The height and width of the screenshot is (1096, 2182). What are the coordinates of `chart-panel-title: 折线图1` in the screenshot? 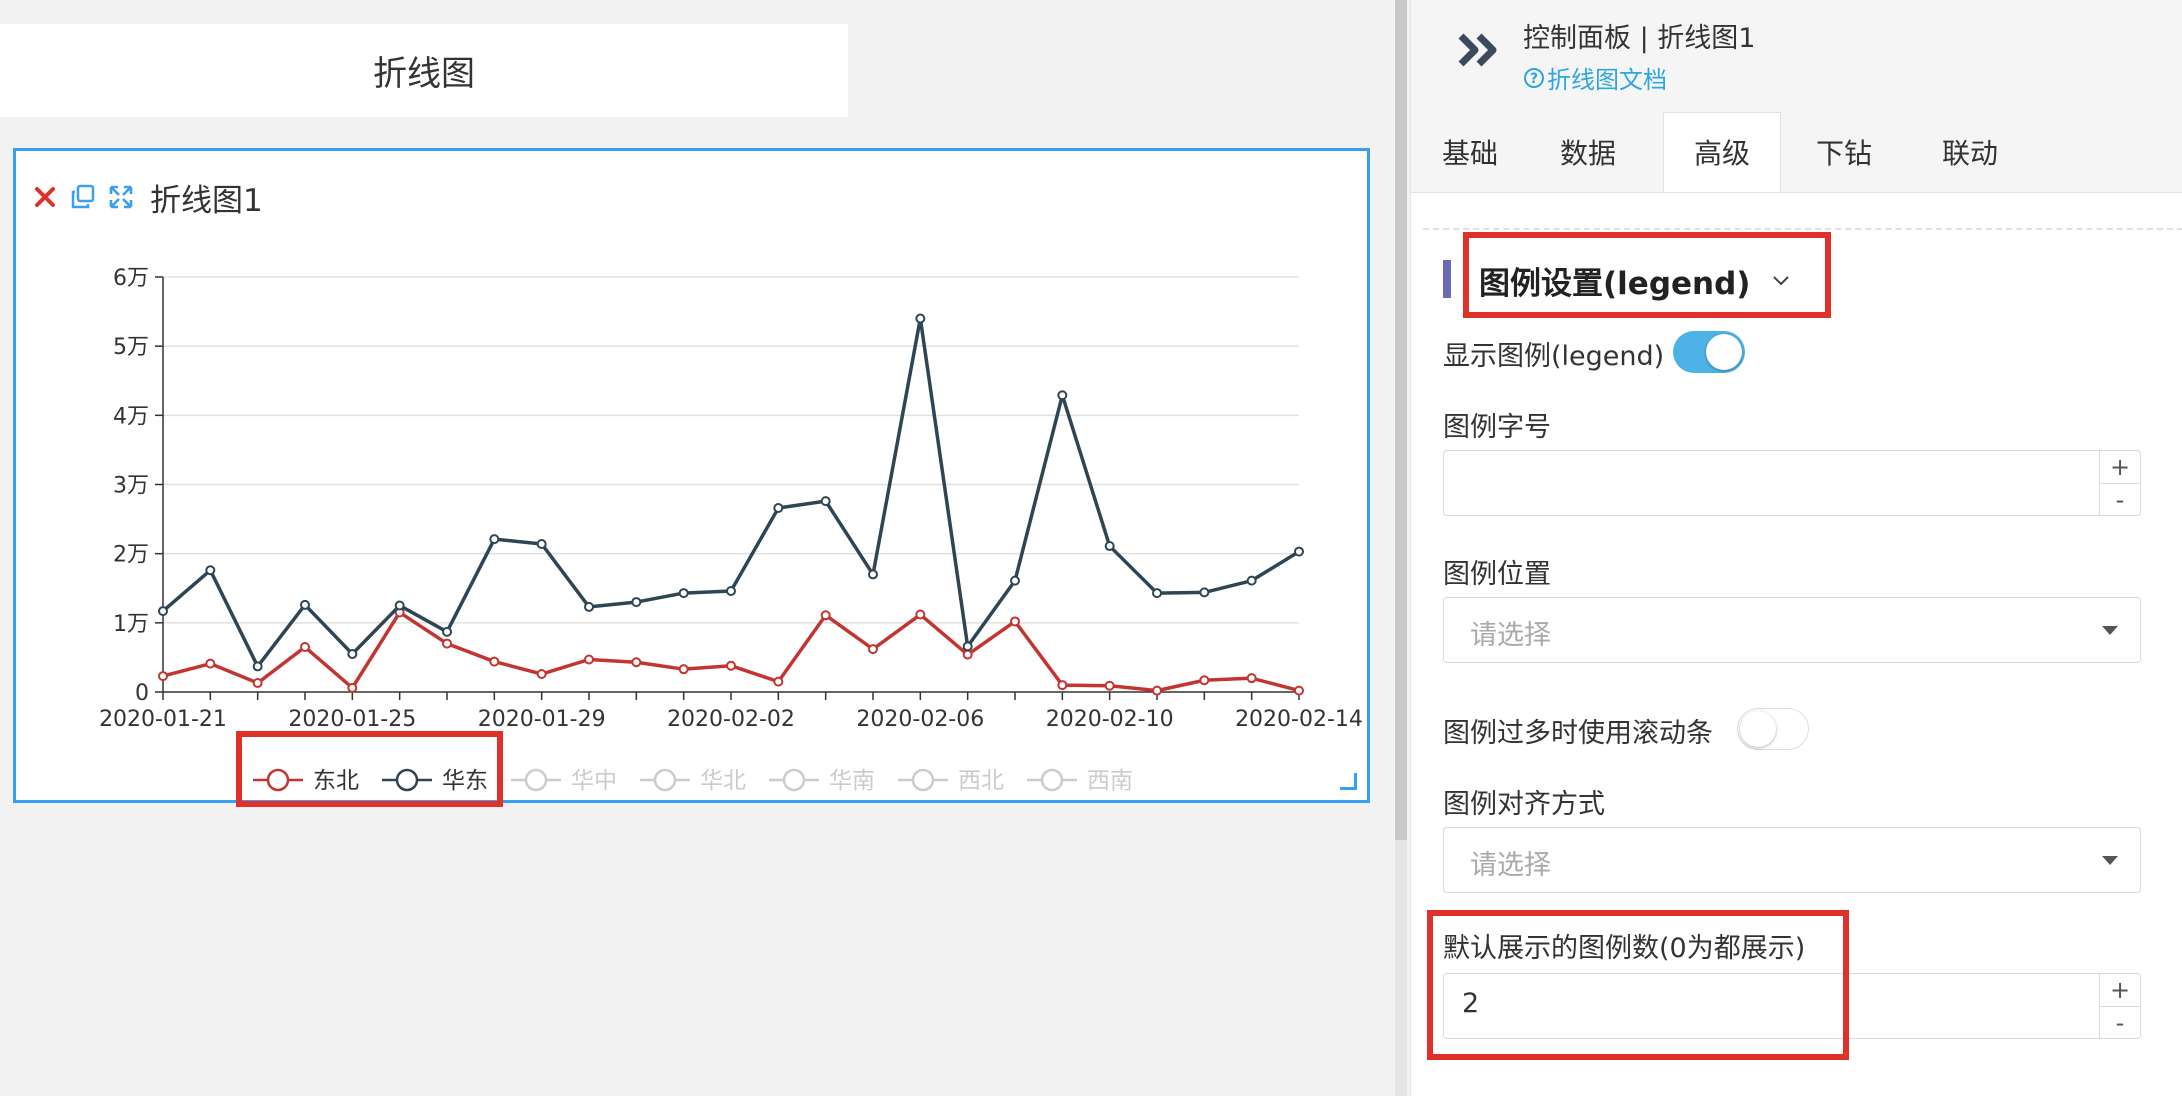 It's located at (206, 200).